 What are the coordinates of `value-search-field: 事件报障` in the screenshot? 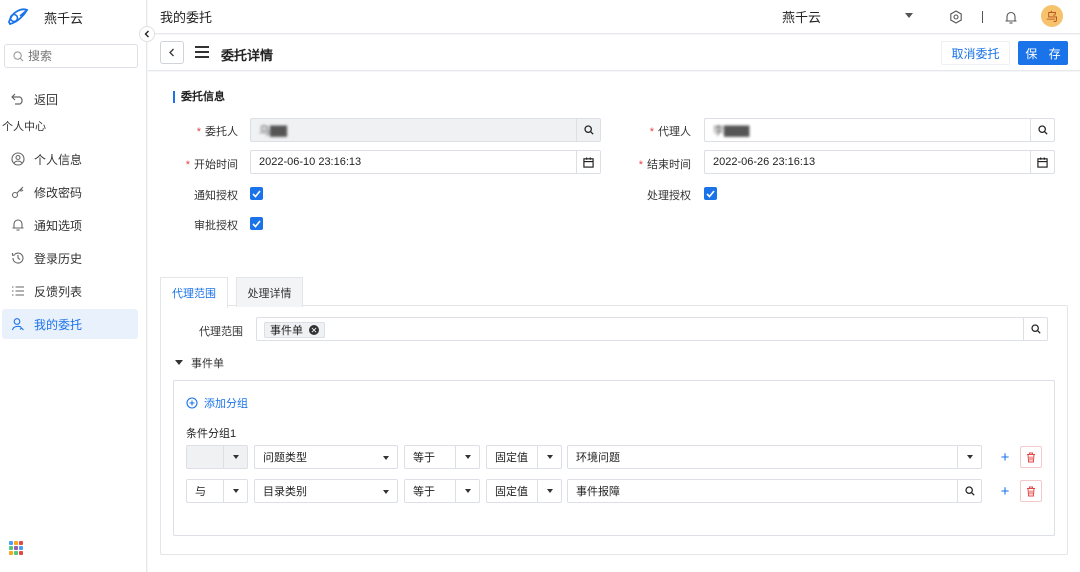 It's located at (774, 491).